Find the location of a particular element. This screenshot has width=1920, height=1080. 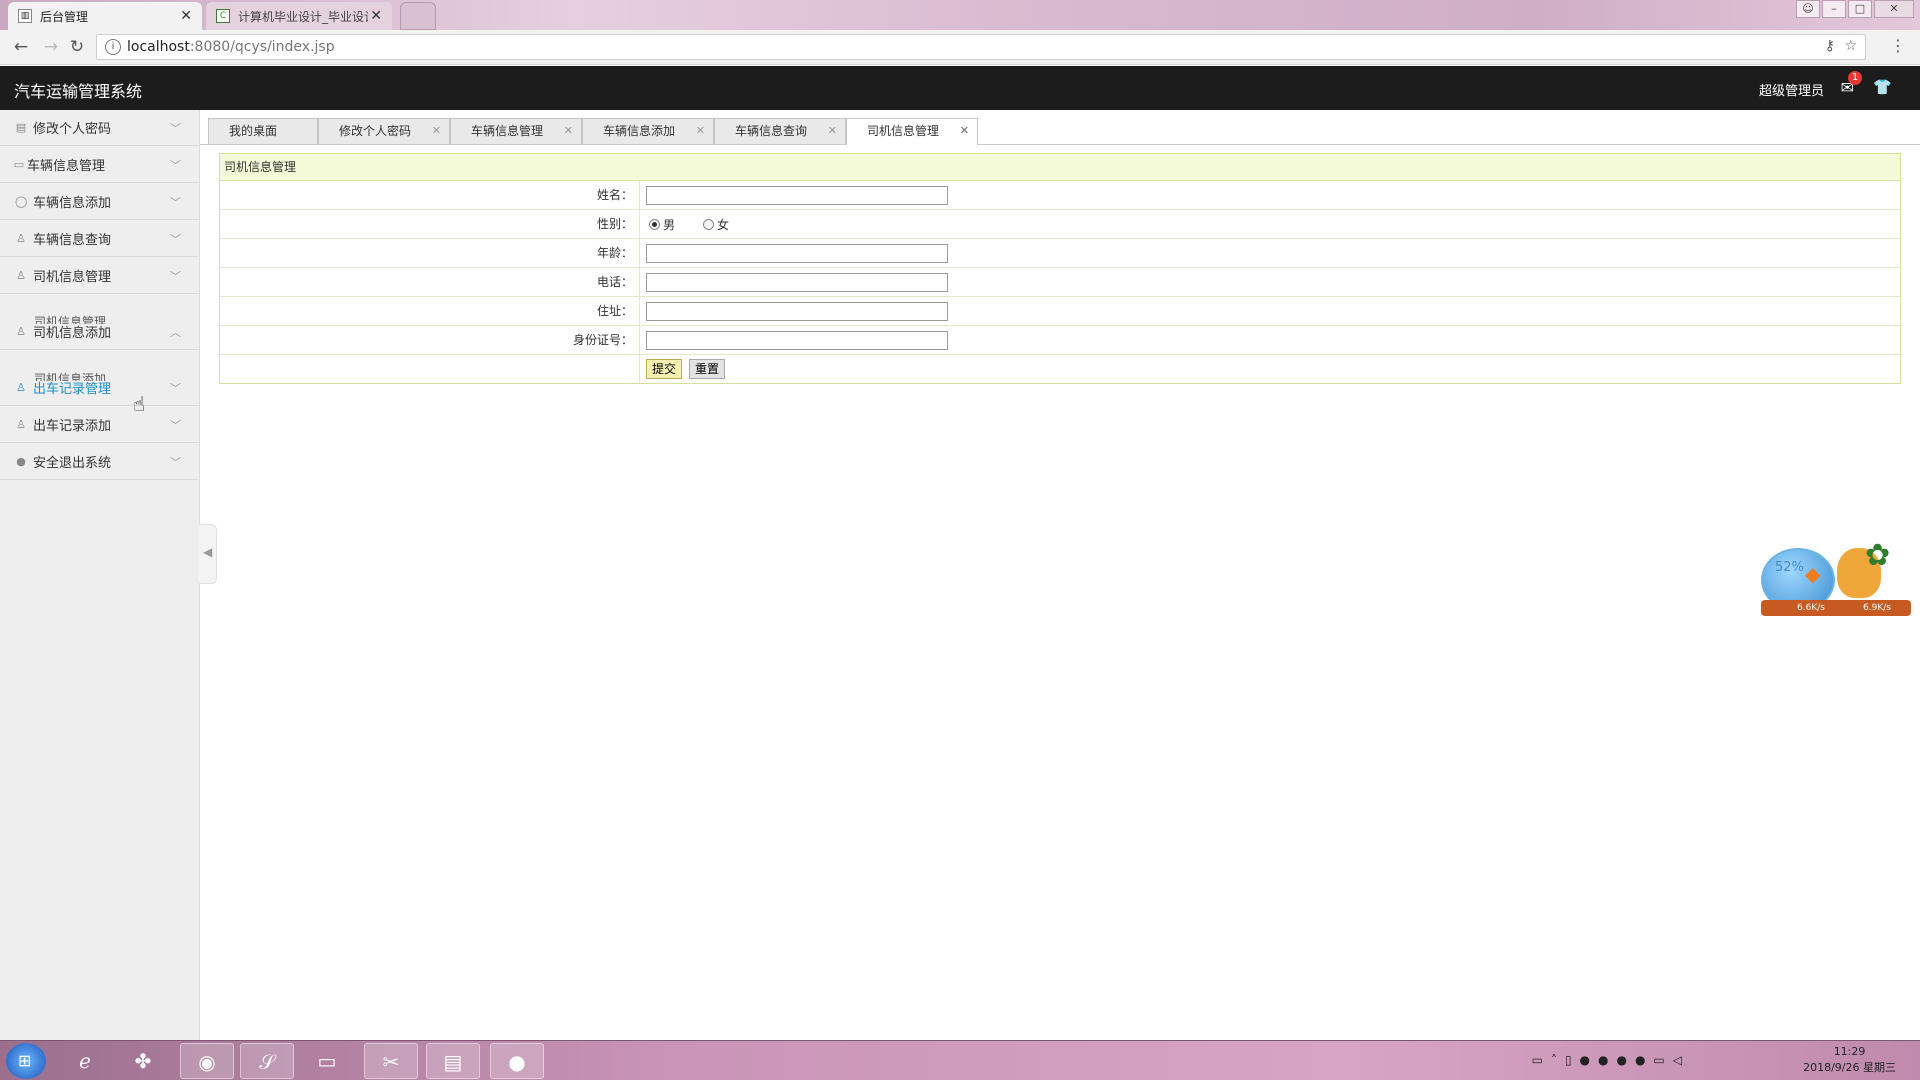

sidebar-item-trip-add: ♙ 出车记录添加 ﹀ is located at coordinates (99, 425).